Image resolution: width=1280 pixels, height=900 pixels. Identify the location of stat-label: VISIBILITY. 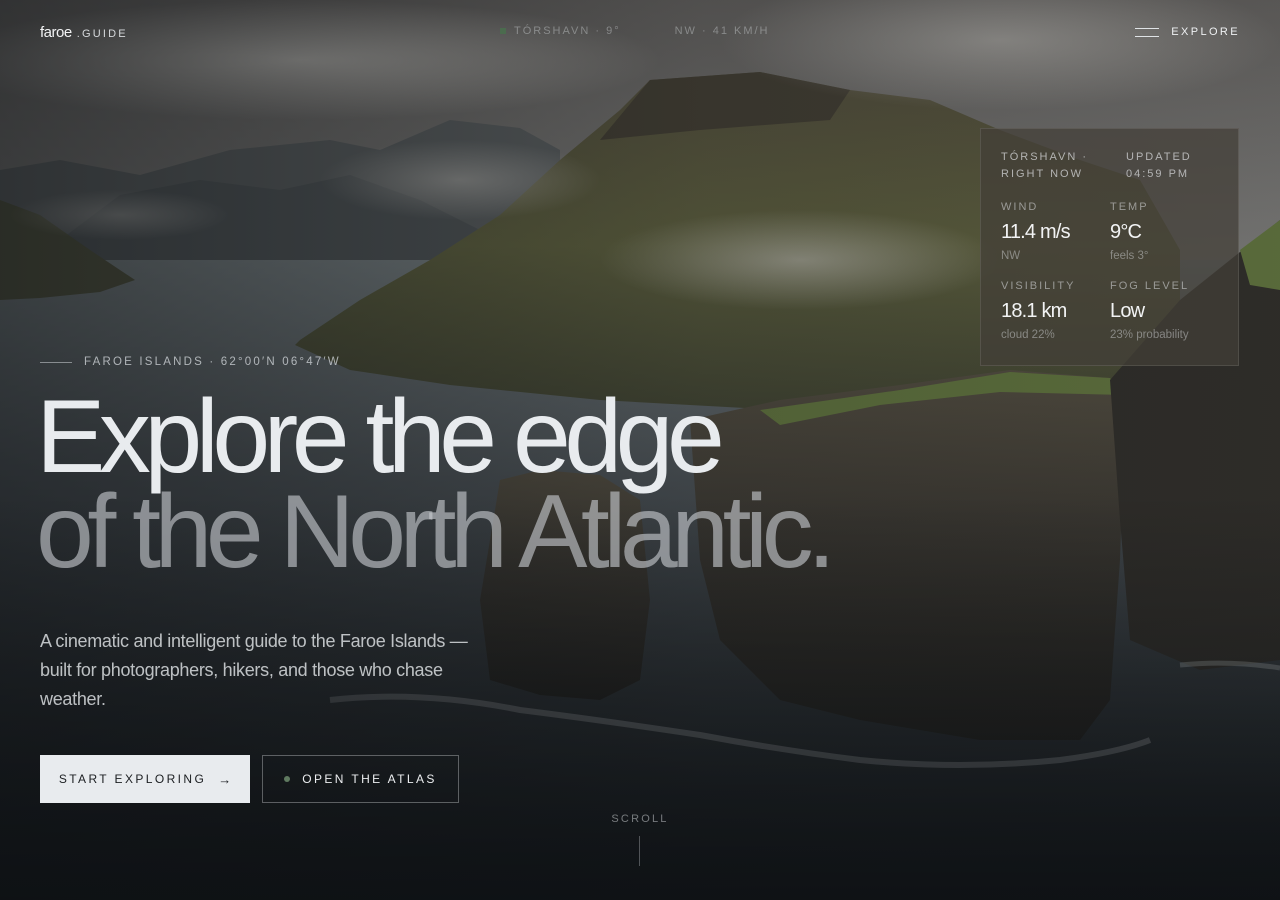
(1038, 286).